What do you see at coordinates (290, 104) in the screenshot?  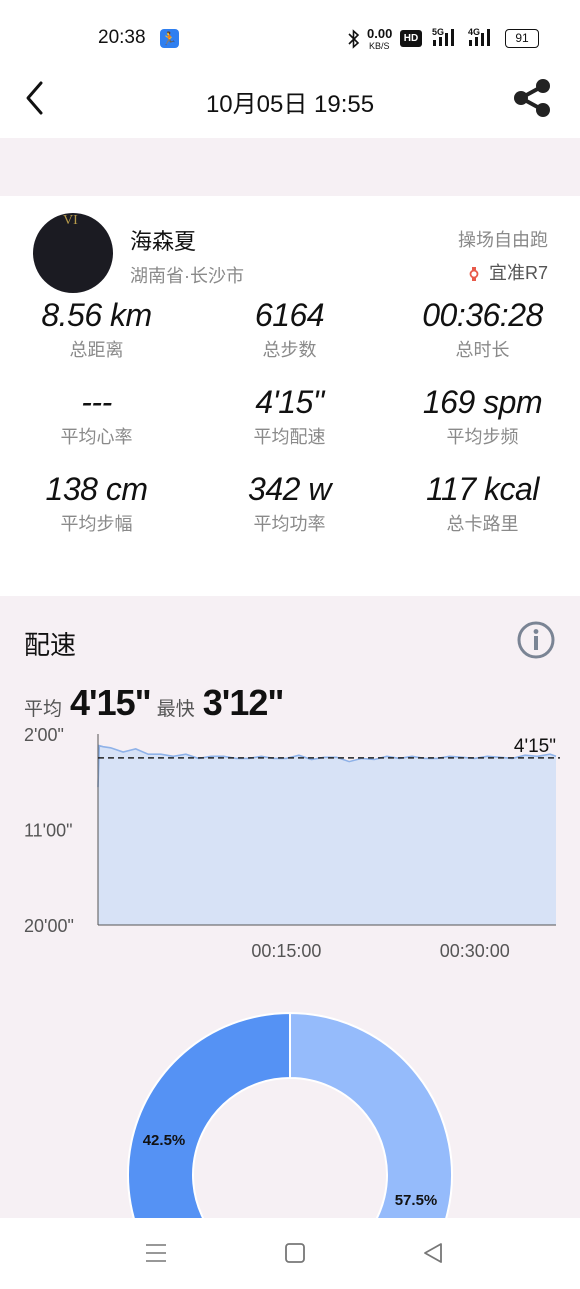 I see `page-title: 10月05日 19:55` at bounding box center [290, 104].